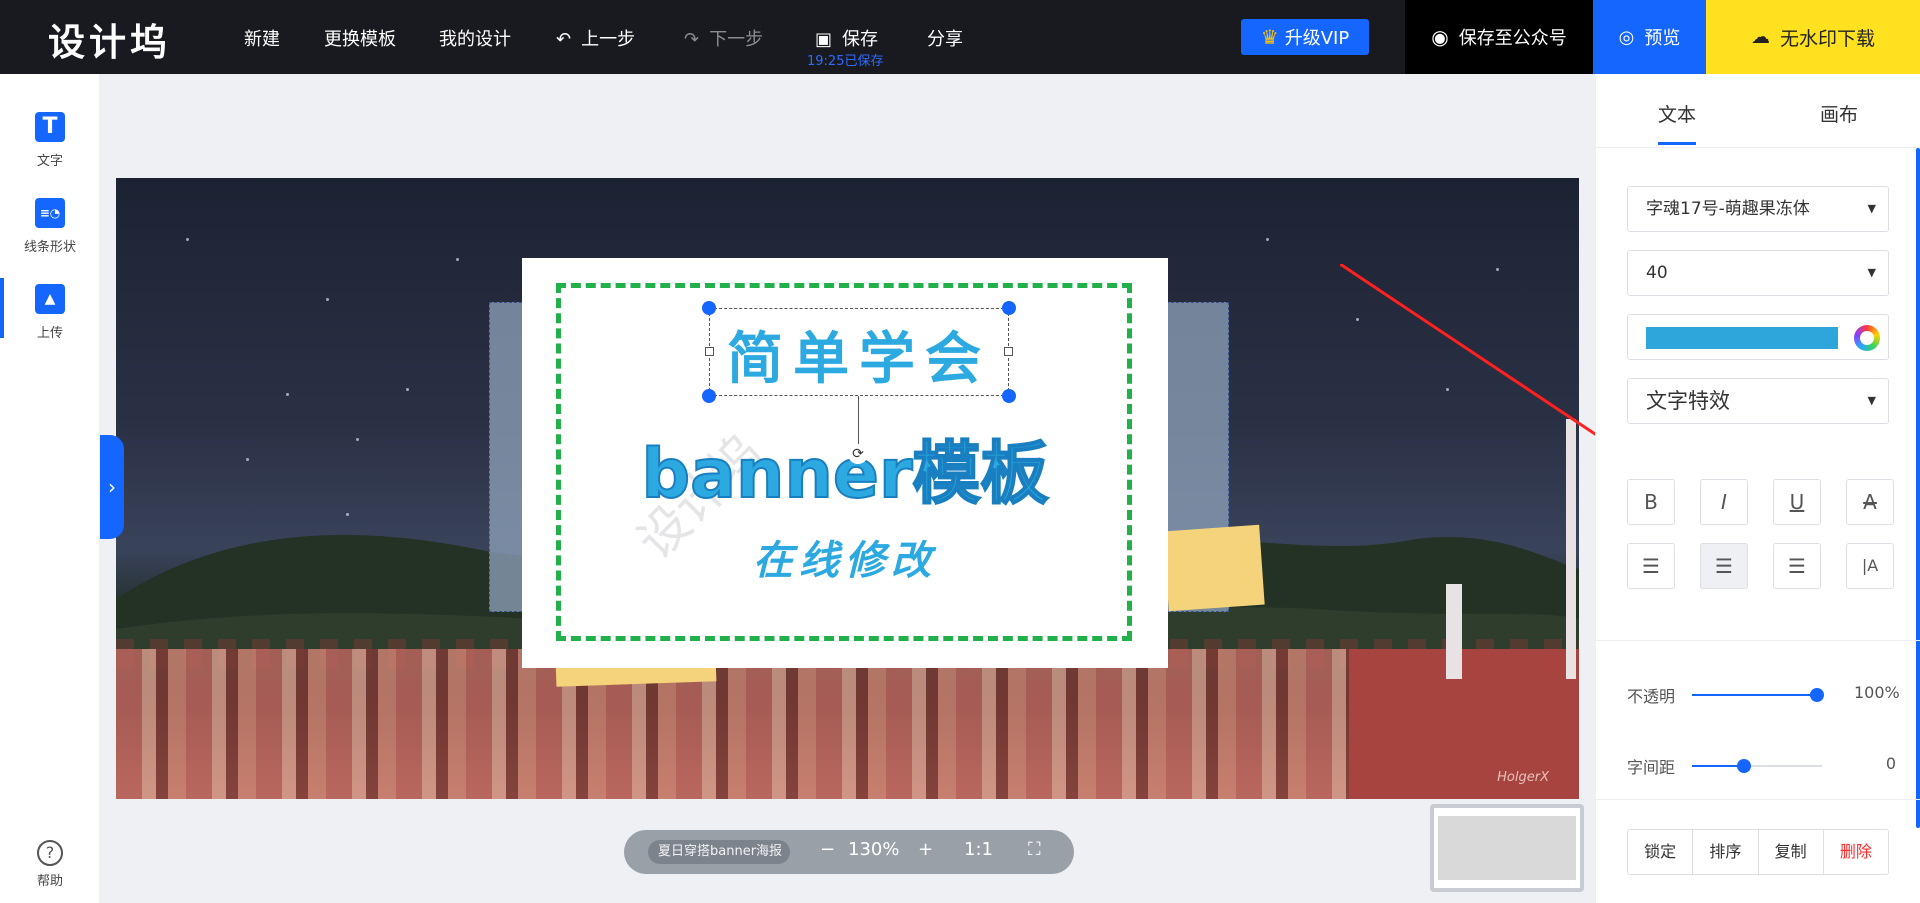 This screenshot has height=903, width=1920. I want to click on vip-label: 升级VIP, so click(1317, 38).